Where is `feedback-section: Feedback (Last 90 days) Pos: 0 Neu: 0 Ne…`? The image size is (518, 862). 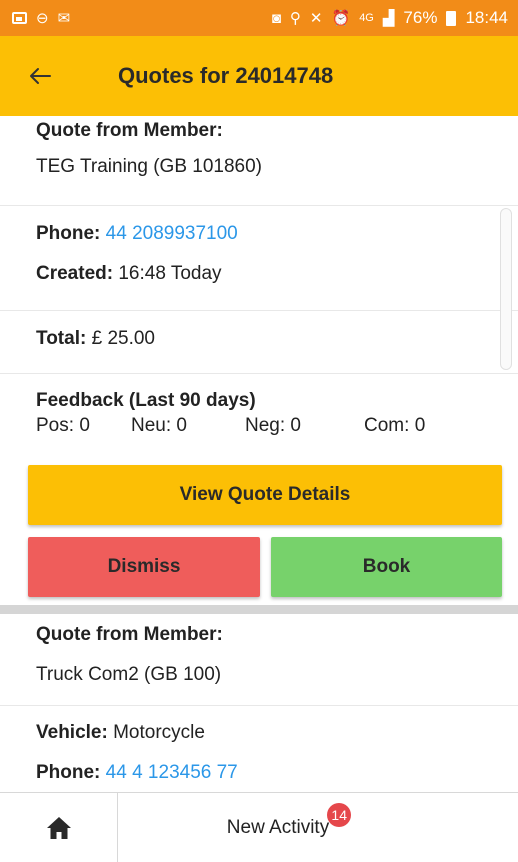 feedback-section: Feedback (Last 90 days) Pos: 0 Neu: 0 Ne… is located at coordinates (259, 405).